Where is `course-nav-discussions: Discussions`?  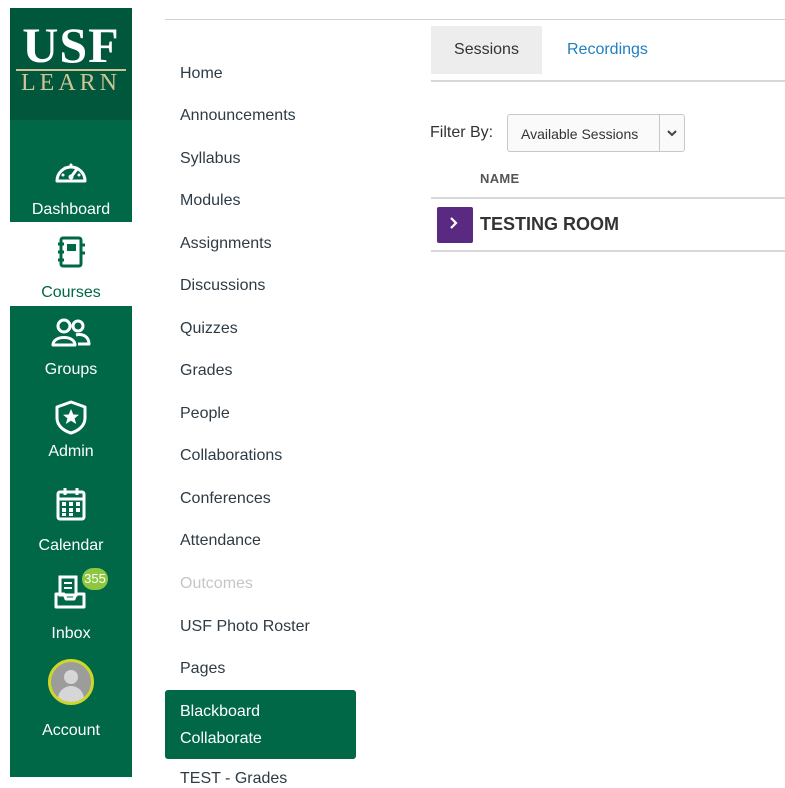 course-nav-discussions: Discussions is located at coordinates (222, 286).